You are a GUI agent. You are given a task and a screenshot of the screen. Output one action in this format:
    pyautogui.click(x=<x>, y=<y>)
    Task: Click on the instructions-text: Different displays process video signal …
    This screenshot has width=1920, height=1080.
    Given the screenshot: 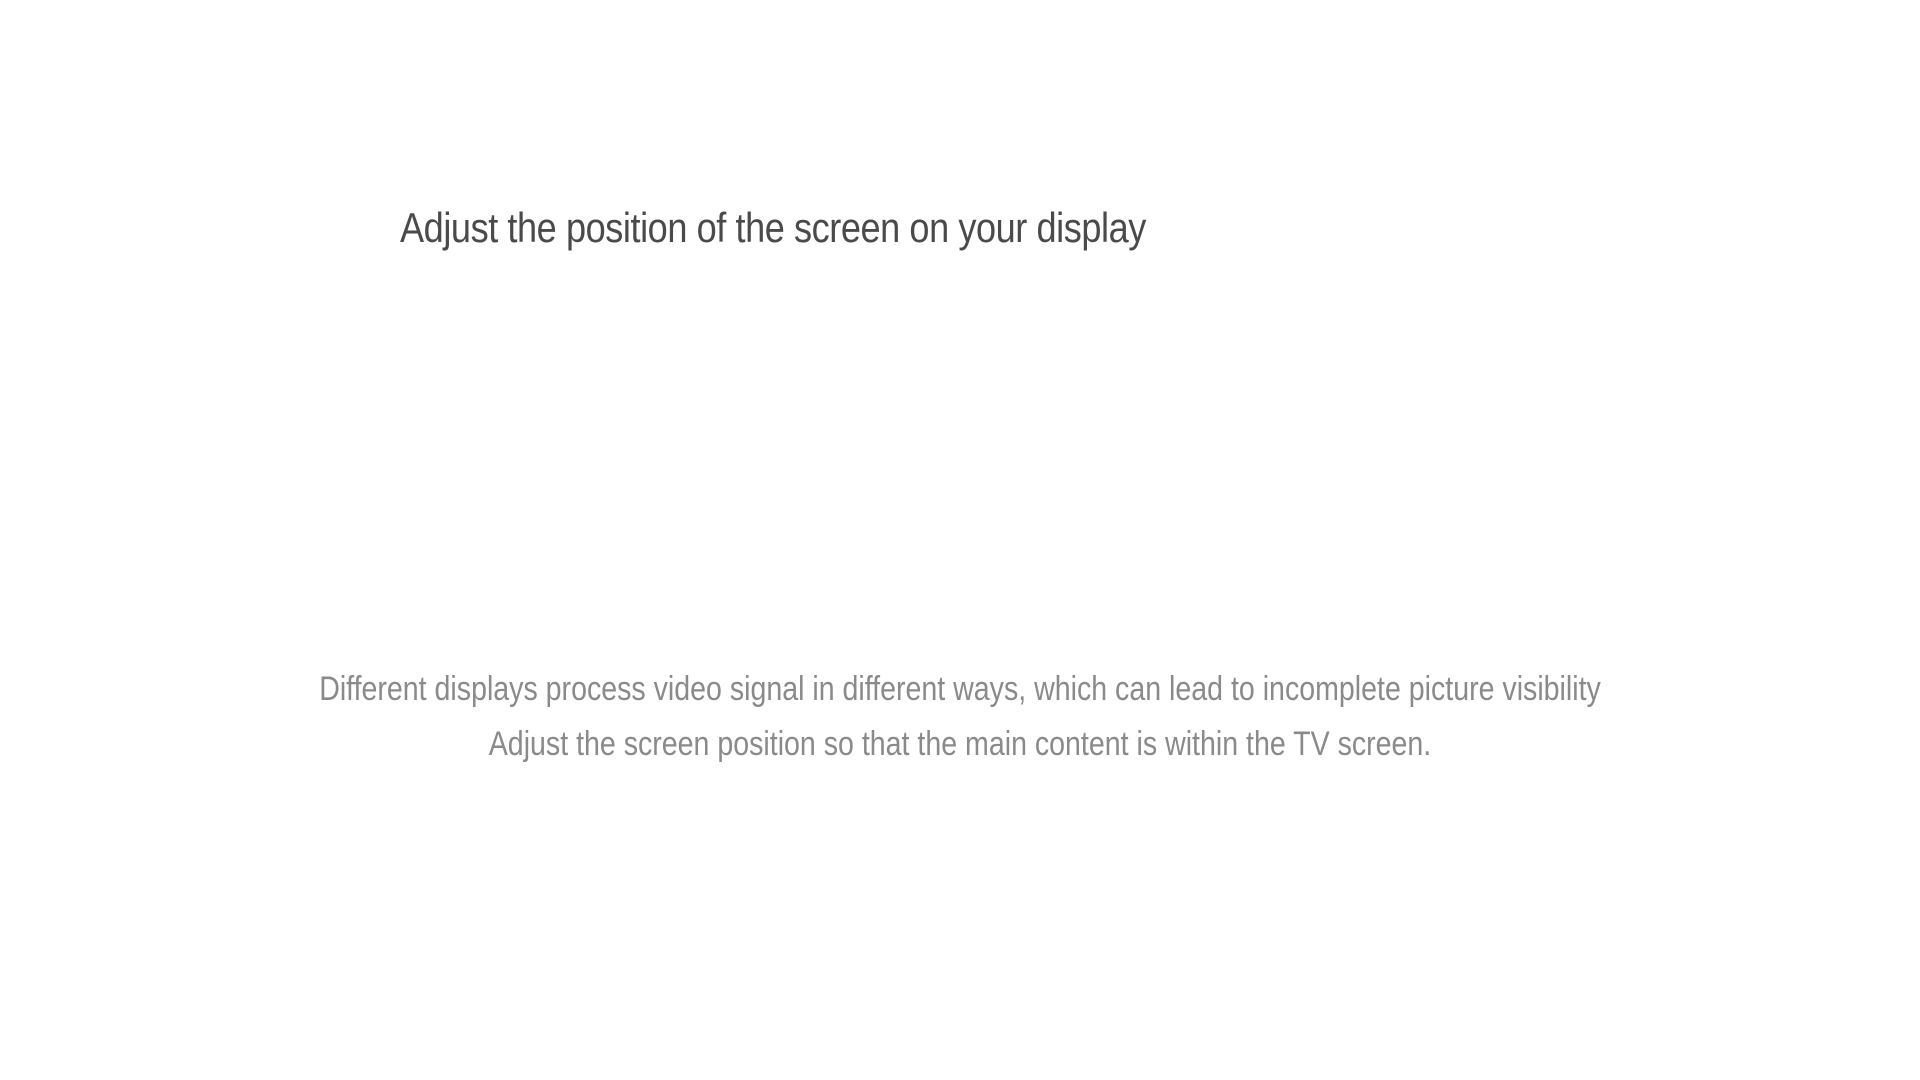 What is the action you would take?
    pyautogui.click(x=960, y=717)
    